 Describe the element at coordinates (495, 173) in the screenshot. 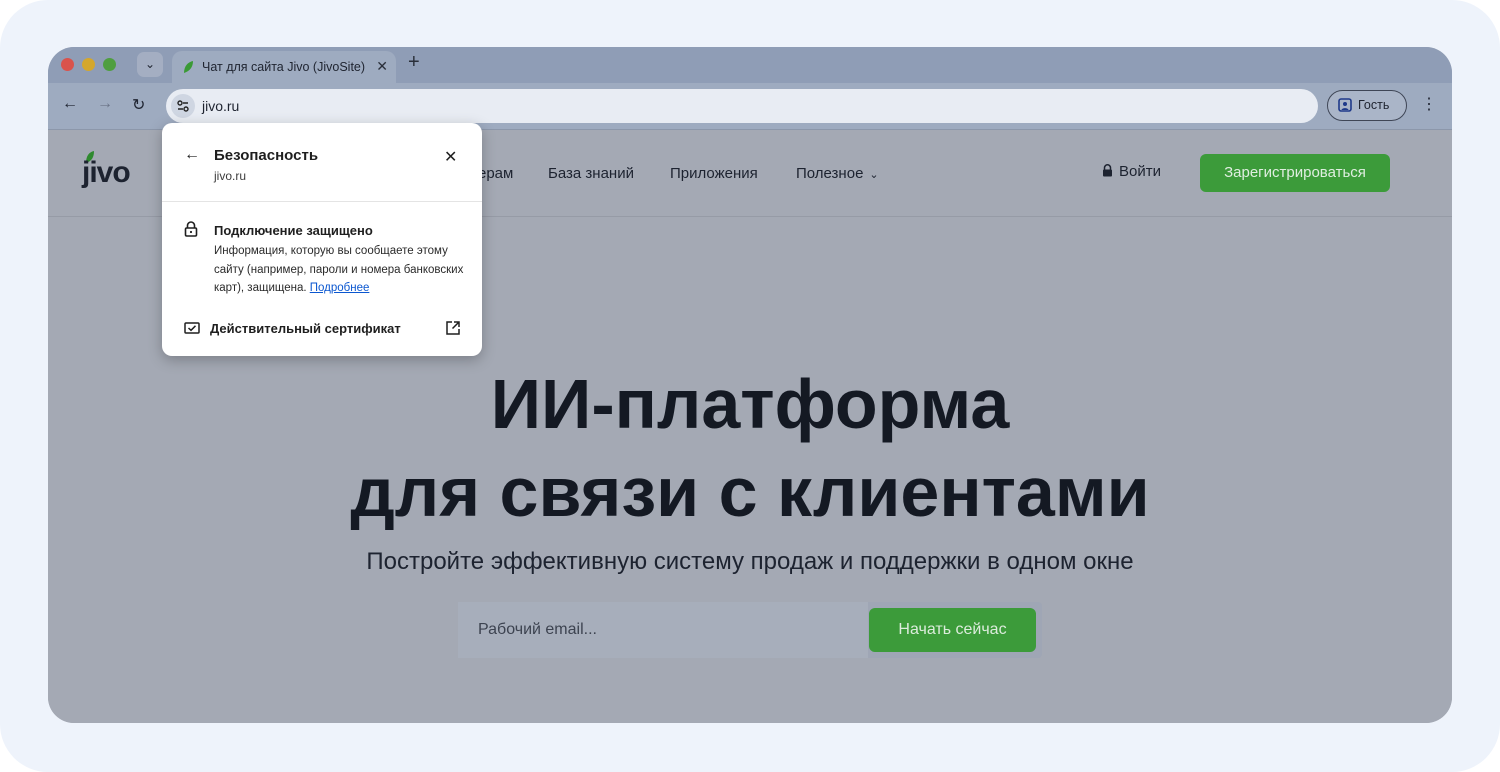

I see `nav-partners: ерам` at that location.